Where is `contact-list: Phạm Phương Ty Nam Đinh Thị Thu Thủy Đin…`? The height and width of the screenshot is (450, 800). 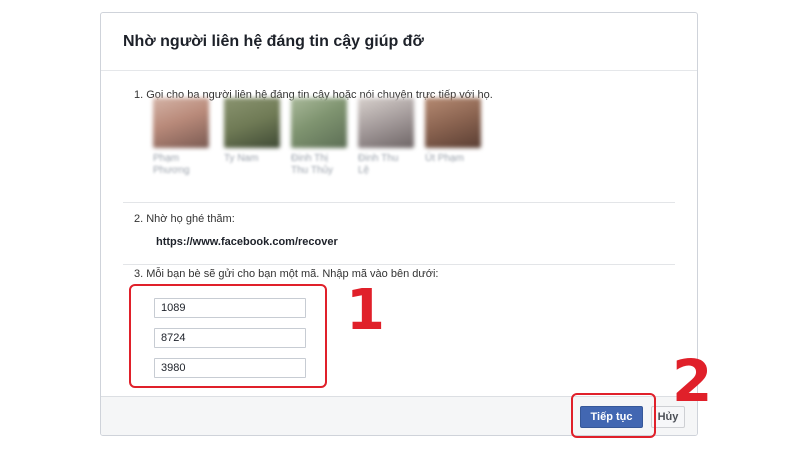 contact-list: Phạm Phương Ty Nam Đinh Thị Thu Thủy Đin… is located at coordinates (308, 143).